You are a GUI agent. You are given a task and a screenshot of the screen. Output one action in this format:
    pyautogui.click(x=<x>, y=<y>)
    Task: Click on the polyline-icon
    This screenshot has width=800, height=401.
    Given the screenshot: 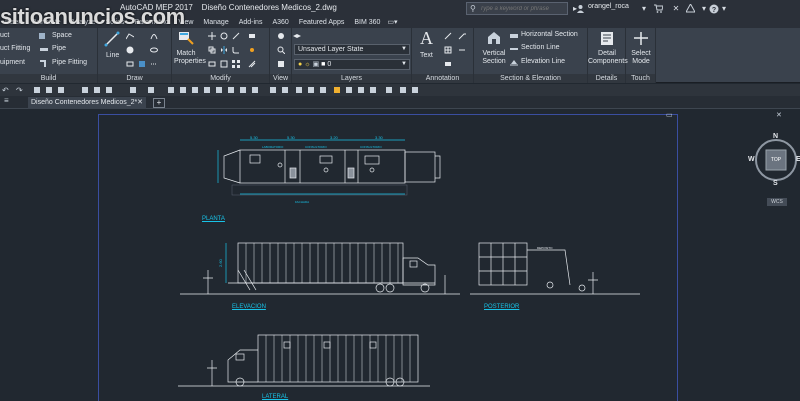 What is the action you would take?
    pyautogui.click(x=130, y=36)
    